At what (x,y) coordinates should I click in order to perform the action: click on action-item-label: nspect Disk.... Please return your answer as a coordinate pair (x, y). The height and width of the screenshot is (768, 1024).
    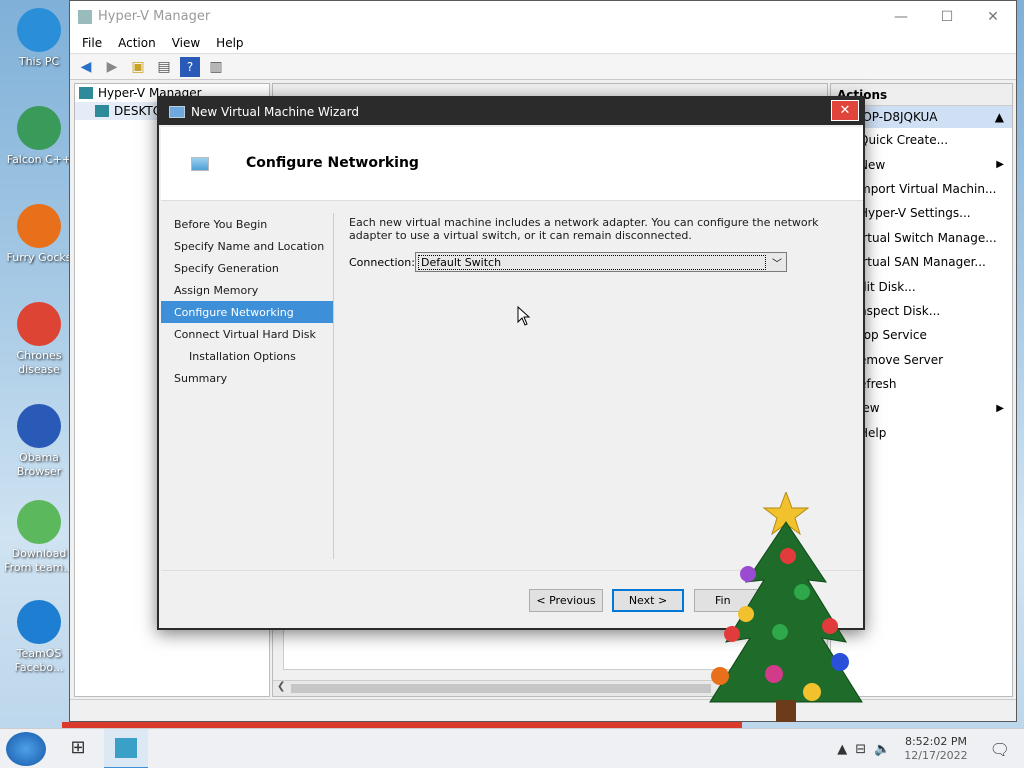
    Looking at the image, I should click on (900, 310).